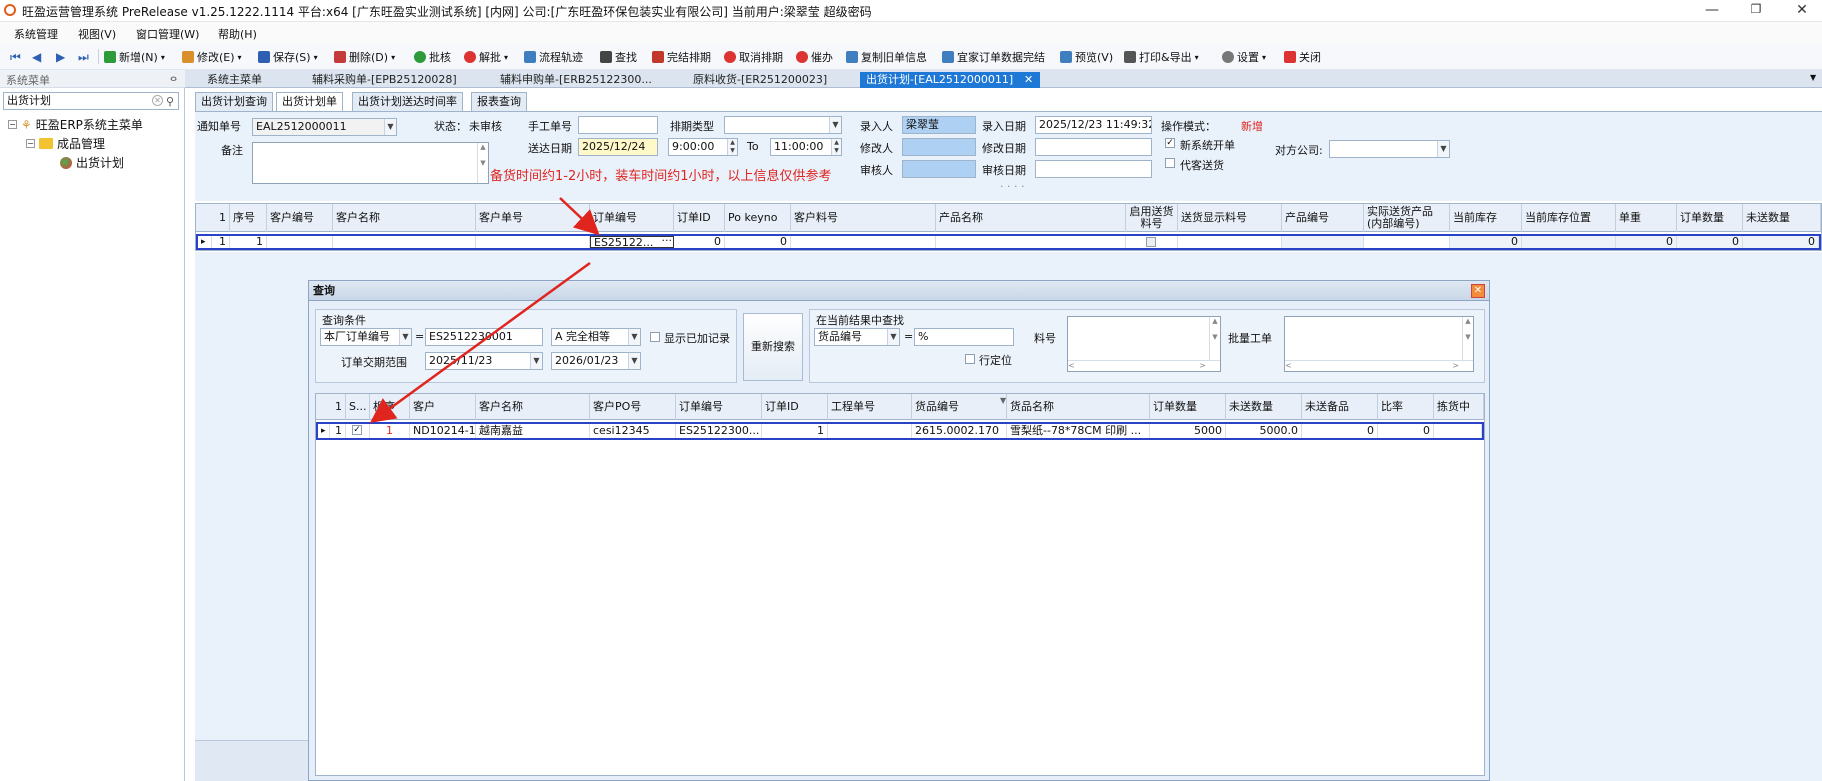 The image size is (1822, 781). What do you see at coordinates (480, 342) in the screenshot?
I see `arrow-to-select-checkbox` at bounding box center [480, 342].